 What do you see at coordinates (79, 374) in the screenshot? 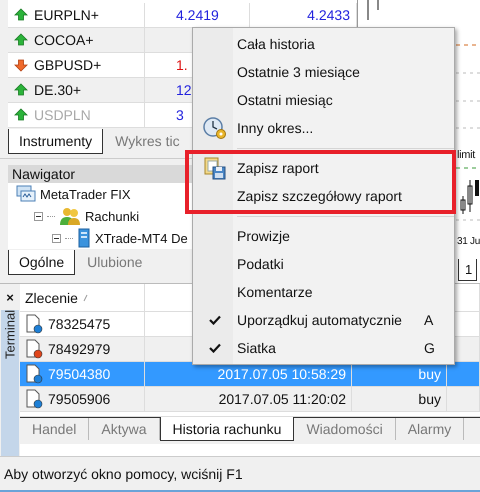
I see `order-cell: 79504380` at bounding box center [79, 374].